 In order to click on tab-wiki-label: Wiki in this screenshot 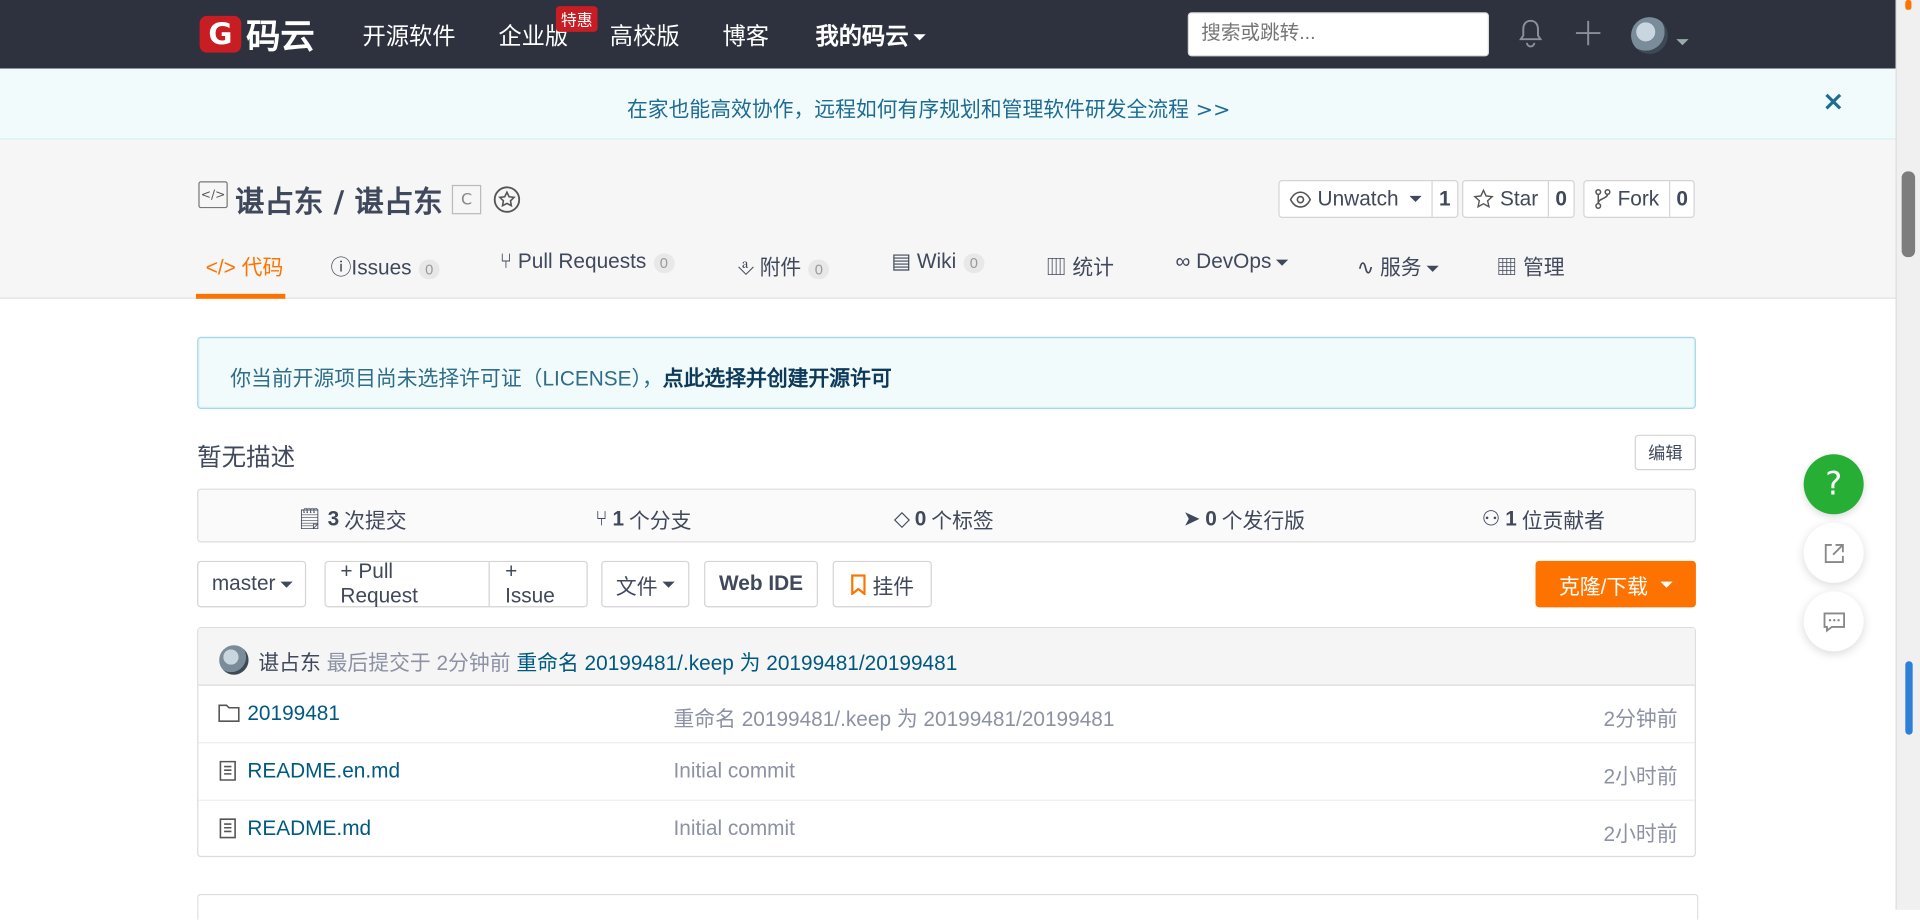, I will do `click(936, 261)`.